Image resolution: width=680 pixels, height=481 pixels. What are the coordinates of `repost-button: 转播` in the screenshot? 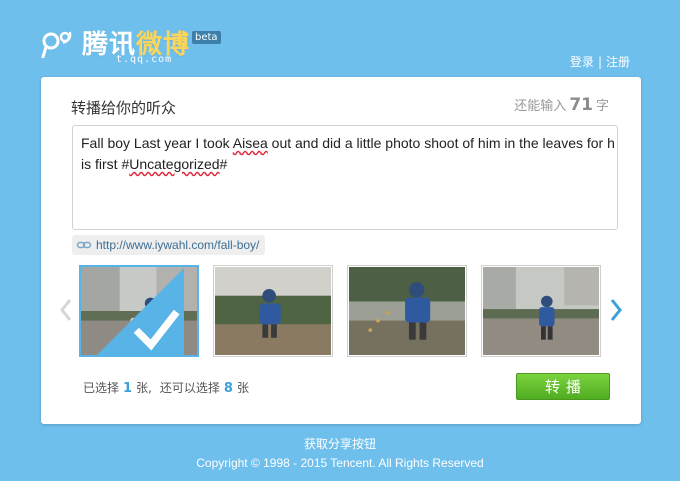 It's located at (563, 386).